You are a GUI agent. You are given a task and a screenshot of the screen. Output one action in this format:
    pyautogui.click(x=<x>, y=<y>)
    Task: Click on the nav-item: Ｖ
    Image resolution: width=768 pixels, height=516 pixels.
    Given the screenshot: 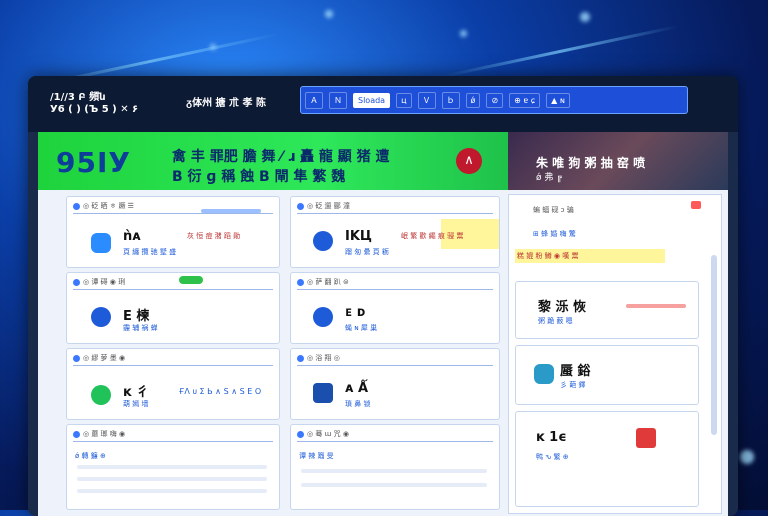 What is the action you would take?
    pyautogui.click(x=426, y=100)
    